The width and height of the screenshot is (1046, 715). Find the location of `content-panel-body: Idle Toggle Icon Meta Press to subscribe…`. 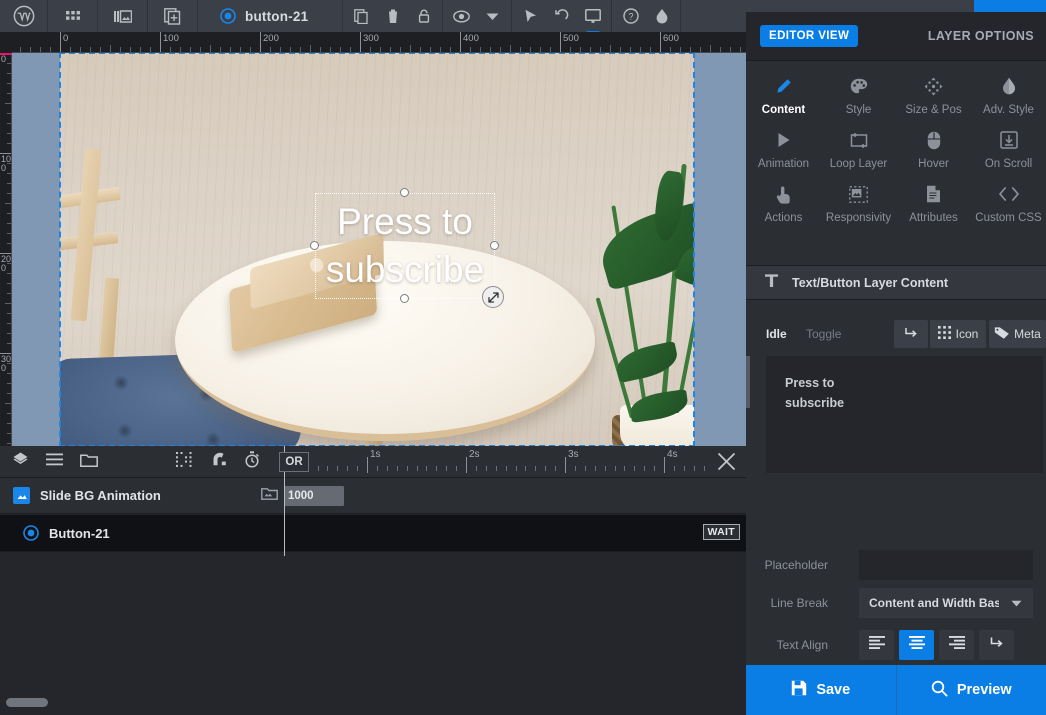

content-panel-body: Idle Toggle Icon Meta Press to subscribe… is located at coordinates (896, 480).